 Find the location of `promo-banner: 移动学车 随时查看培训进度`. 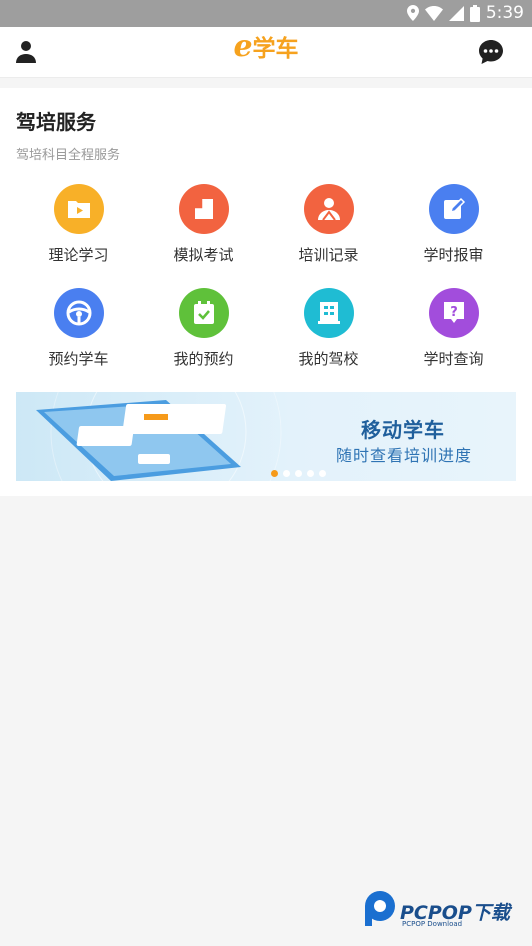

promo-banner: 移动学车 随时查看培训进度 is located at coordinates (266, 436).